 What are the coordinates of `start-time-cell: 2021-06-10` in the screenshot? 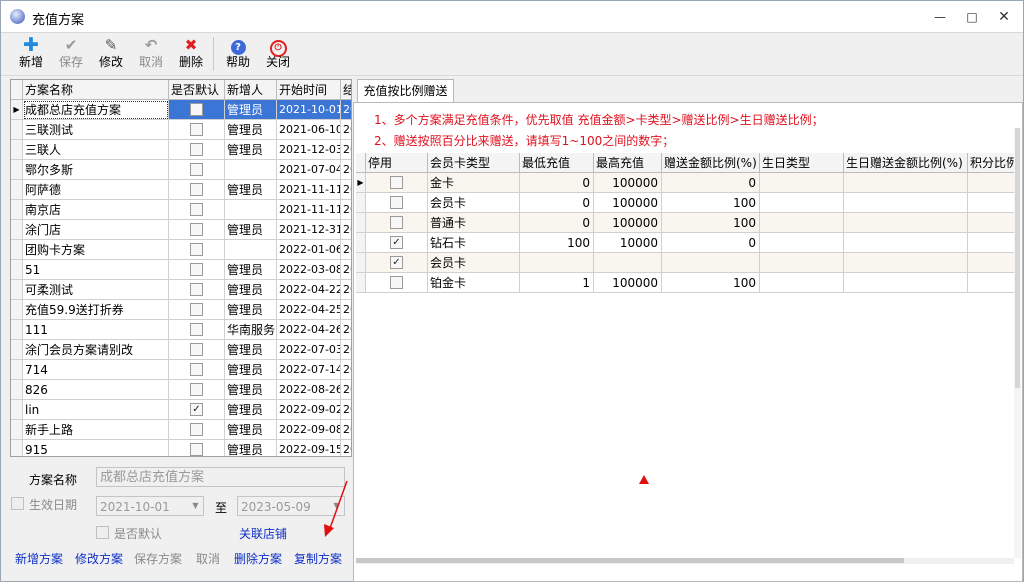 It's located at (309, 130).